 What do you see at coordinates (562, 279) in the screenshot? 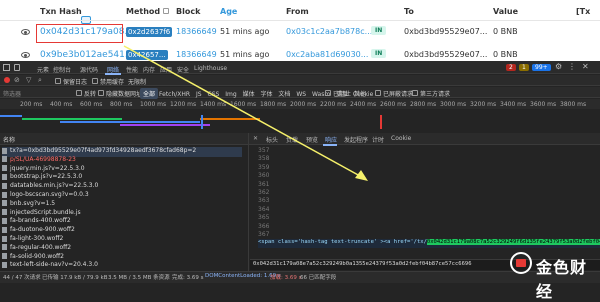
I see `watermark-text: 金色财经` at bounding box center [562, 279].